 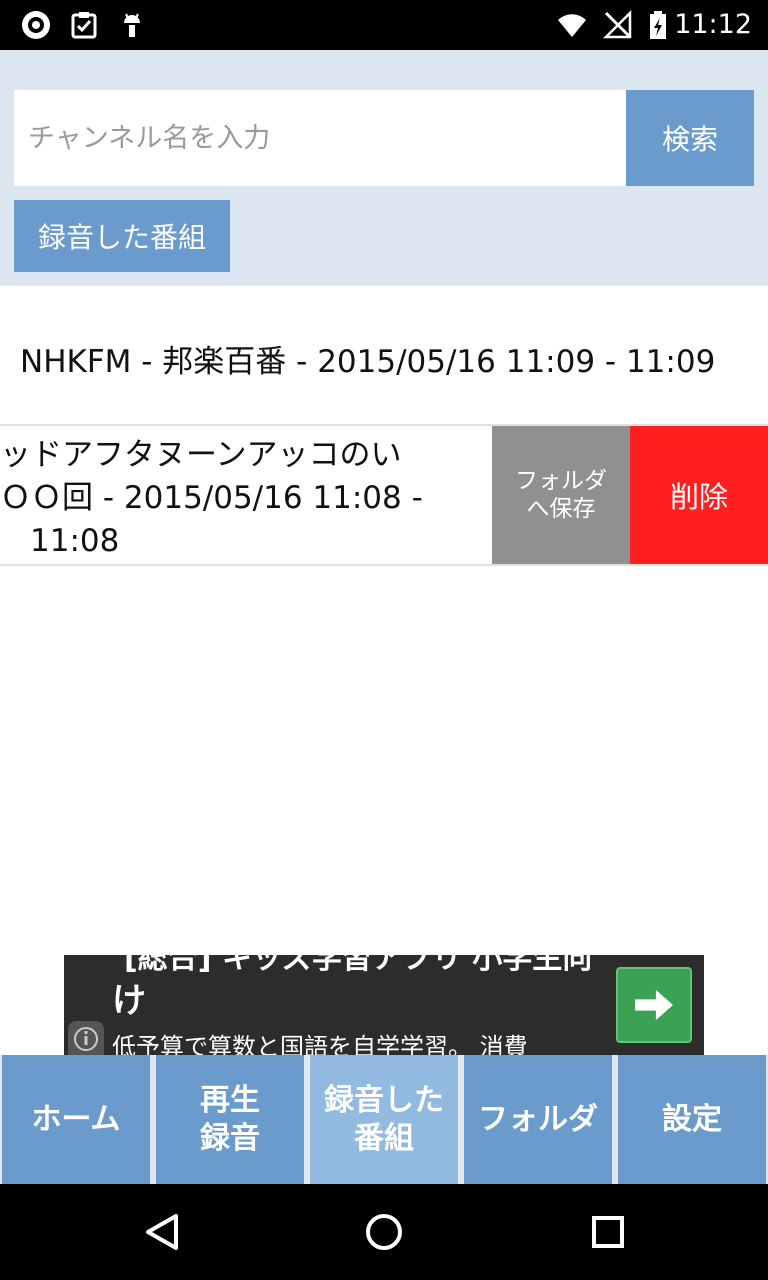 I want to click on tab-home-label: ホーム, so click(x=76, y=1119).